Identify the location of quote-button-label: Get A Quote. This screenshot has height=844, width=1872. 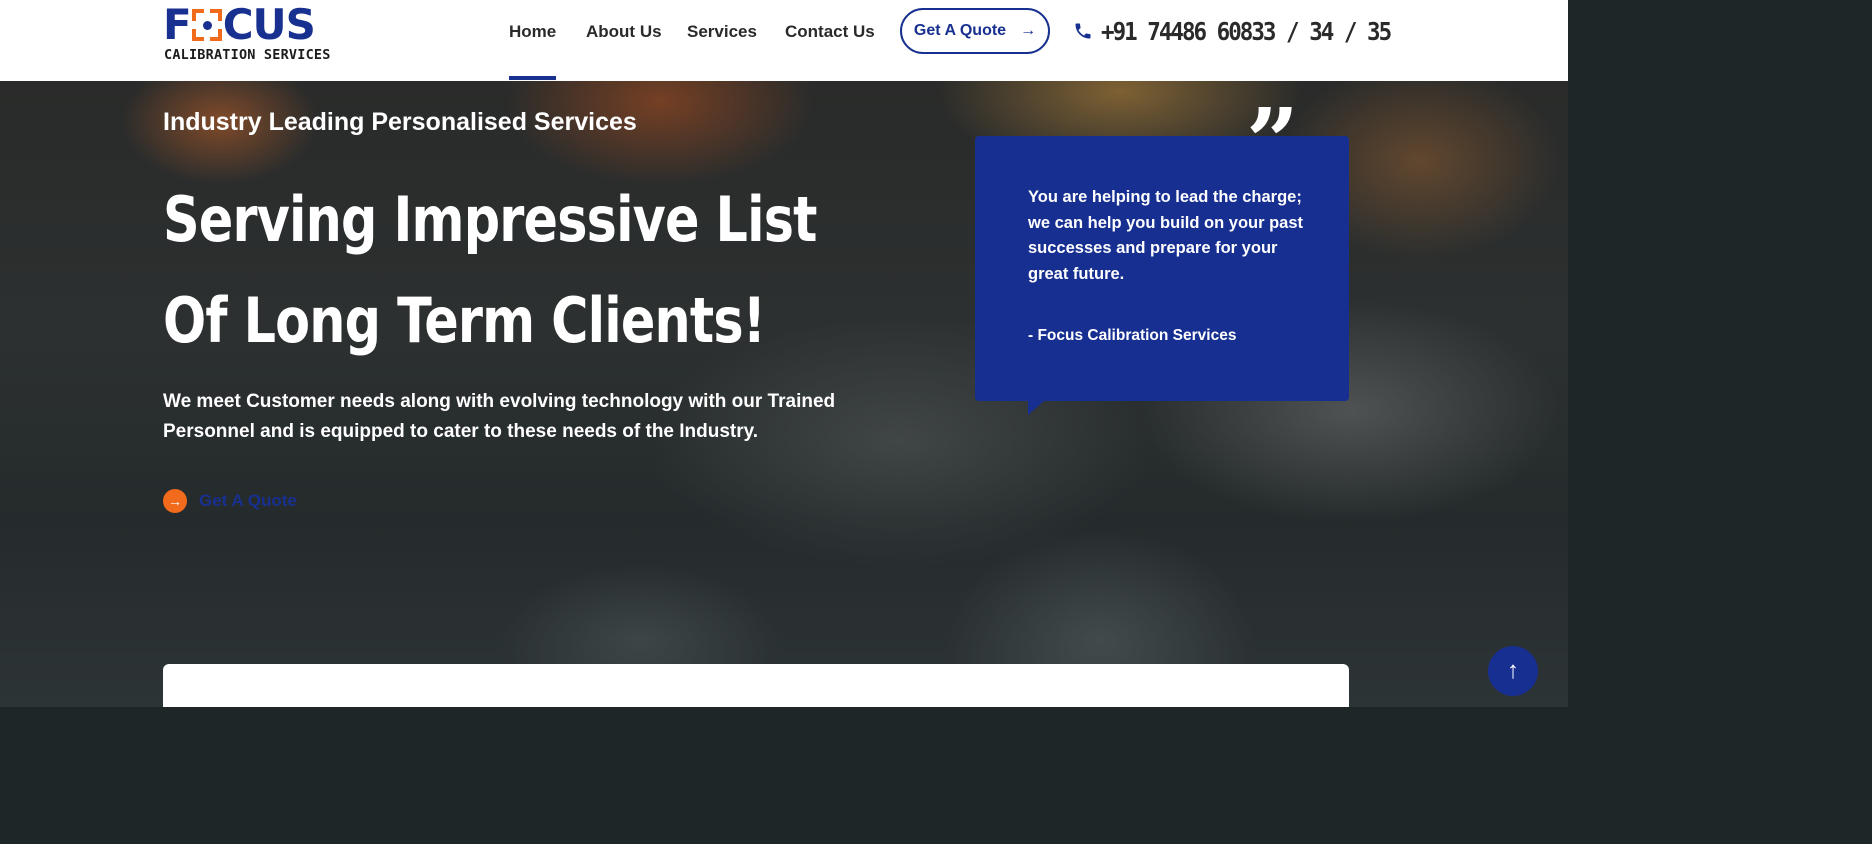
(960, 30).